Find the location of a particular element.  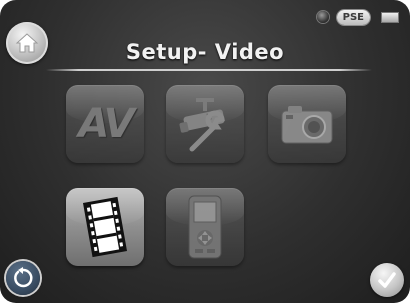

page-title: Setup- Video is located at coordinates (205, 52).